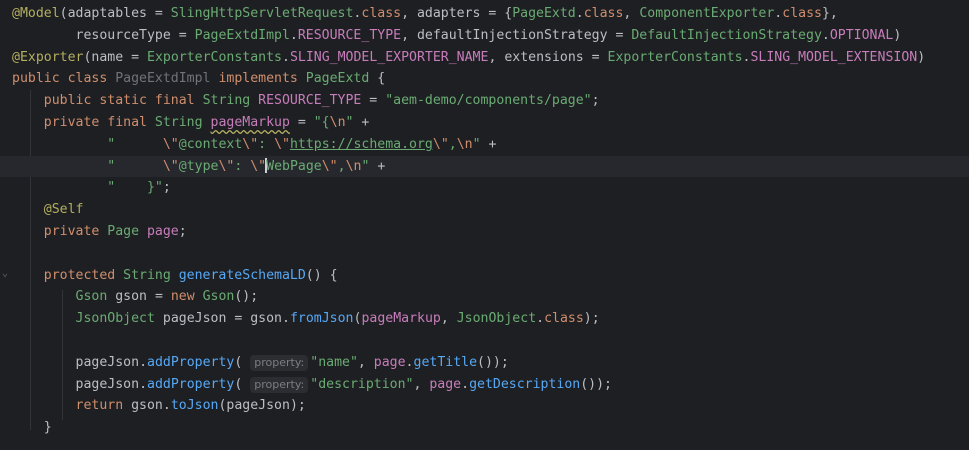  I want to click on fold-arrow-icon: ⌄, so click(5, 273).